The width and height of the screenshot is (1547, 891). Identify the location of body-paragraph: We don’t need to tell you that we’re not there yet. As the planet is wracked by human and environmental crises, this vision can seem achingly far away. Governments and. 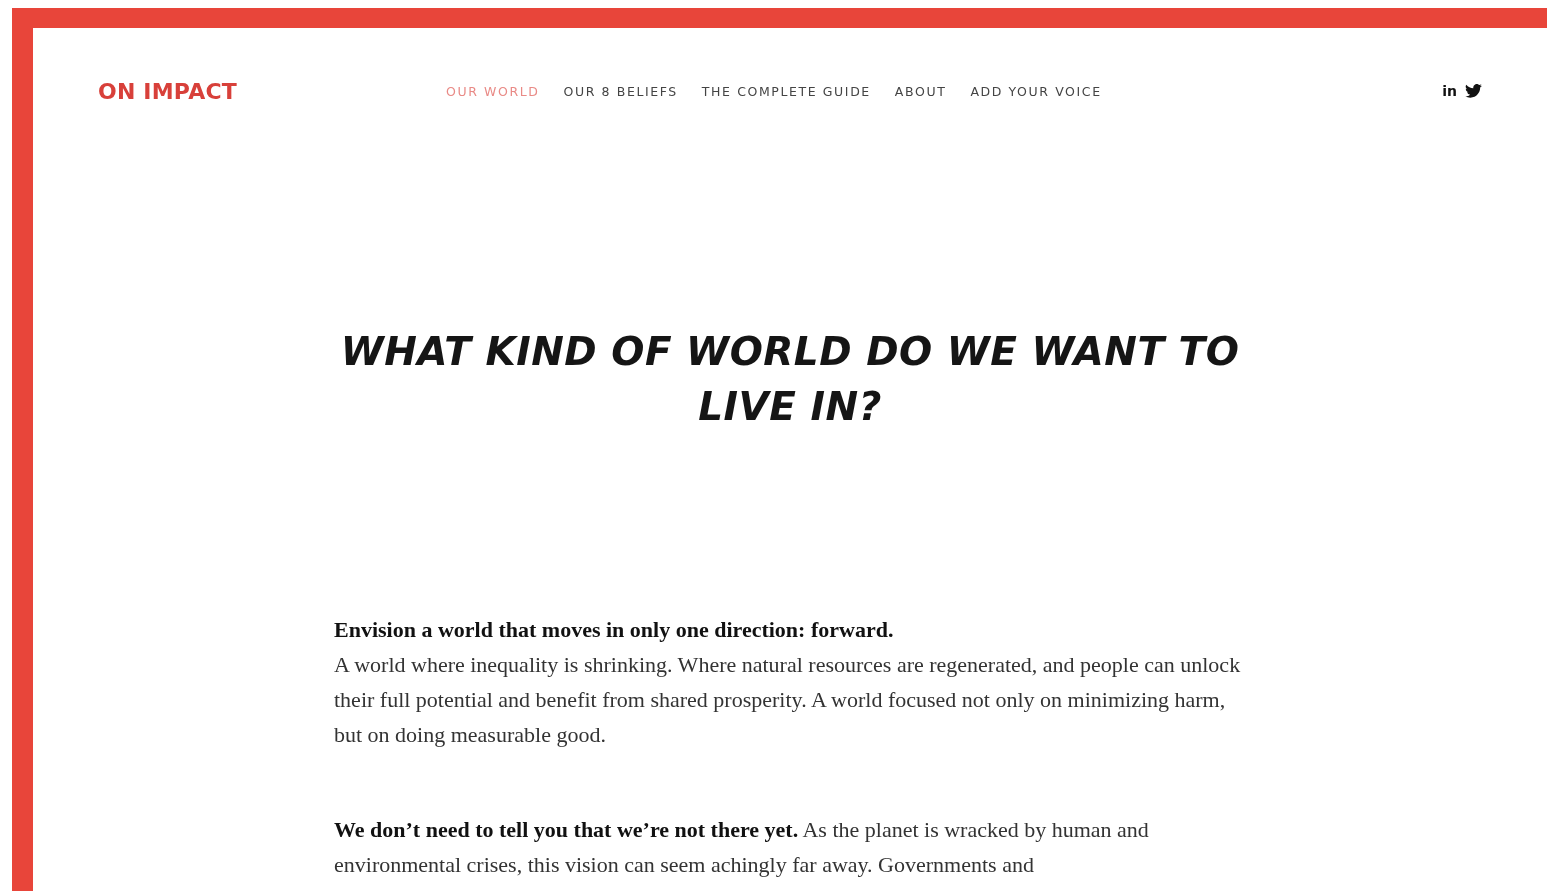
(742, 847).